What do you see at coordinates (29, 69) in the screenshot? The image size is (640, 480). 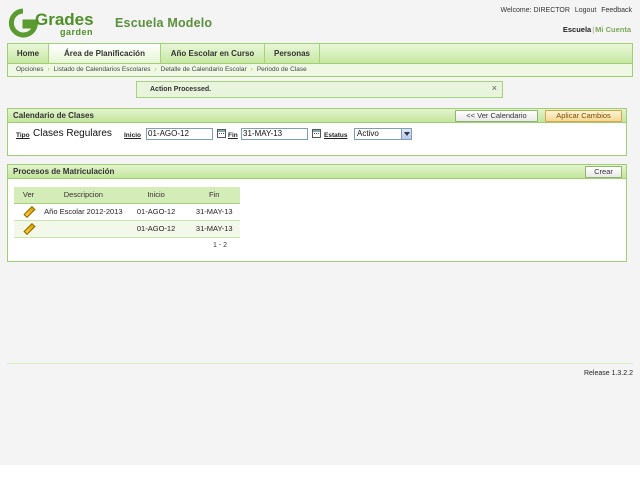 I see `breadcrumb-opciones: Opciones` at bounding box center [29, 69].